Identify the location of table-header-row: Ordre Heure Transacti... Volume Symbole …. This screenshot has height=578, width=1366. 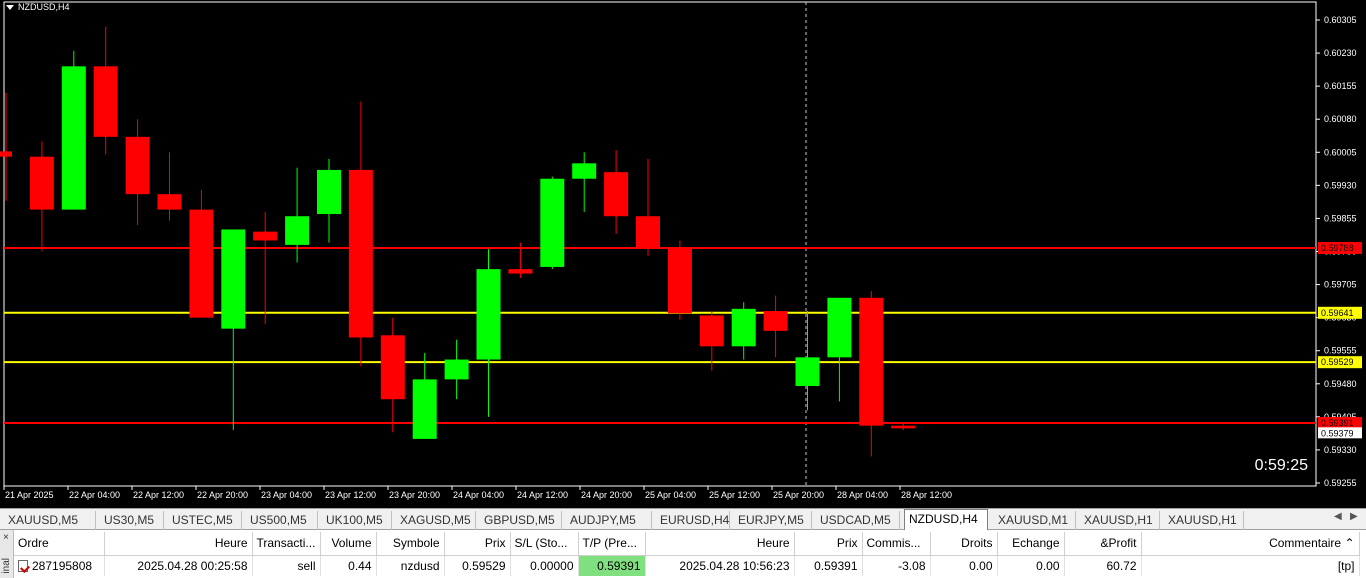
(687, 544).